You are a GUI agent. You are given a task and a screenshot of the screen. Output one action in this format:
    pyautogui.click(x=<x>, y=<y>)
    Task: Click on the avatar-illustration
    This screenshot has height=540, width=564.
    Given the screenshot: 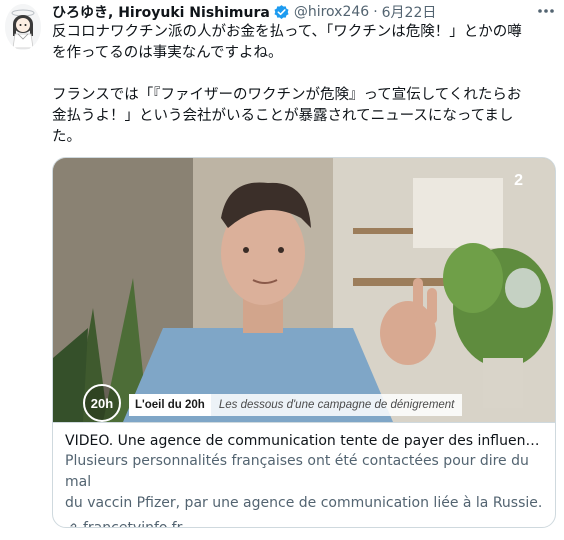 What is the action you would take?
    pyautogui.click(x=23, y=27)
    